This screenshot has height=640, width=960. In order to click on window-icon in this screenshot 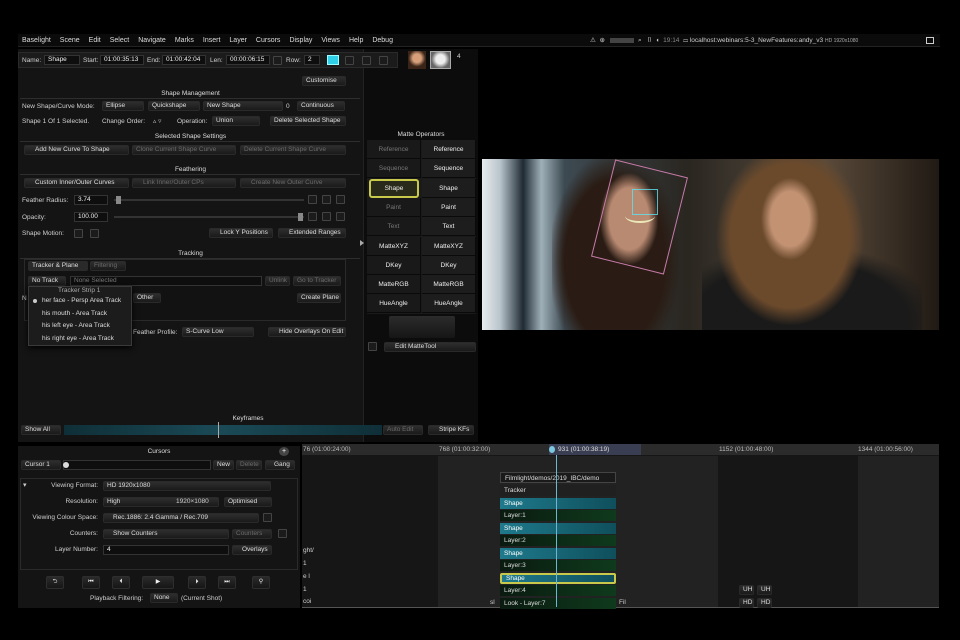, I will do `click(930, 40)`.